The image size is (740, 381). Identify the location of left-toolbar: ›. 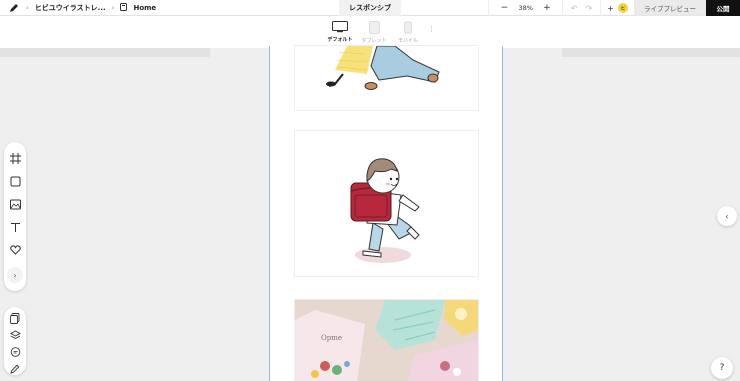
(15, 216).